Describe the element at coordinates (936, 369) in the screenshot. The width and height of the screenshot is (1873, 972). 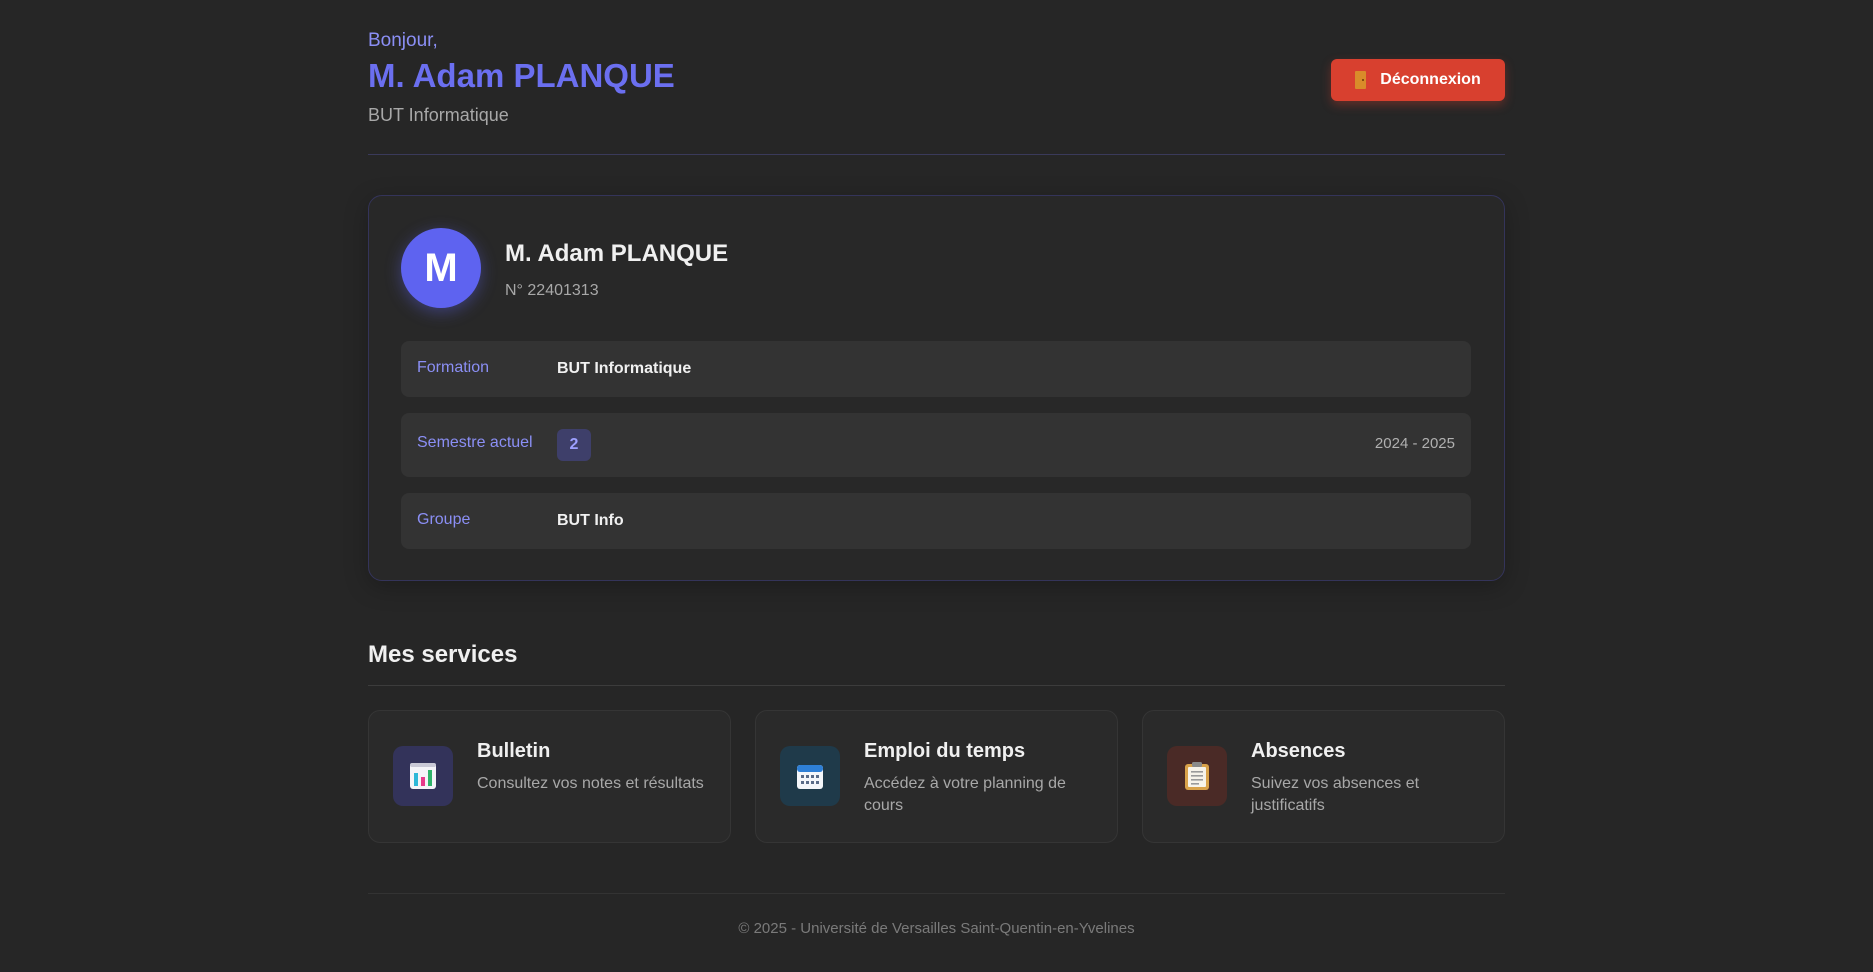
I see `info-row-formation: Formation BUT Informatique` at that location.